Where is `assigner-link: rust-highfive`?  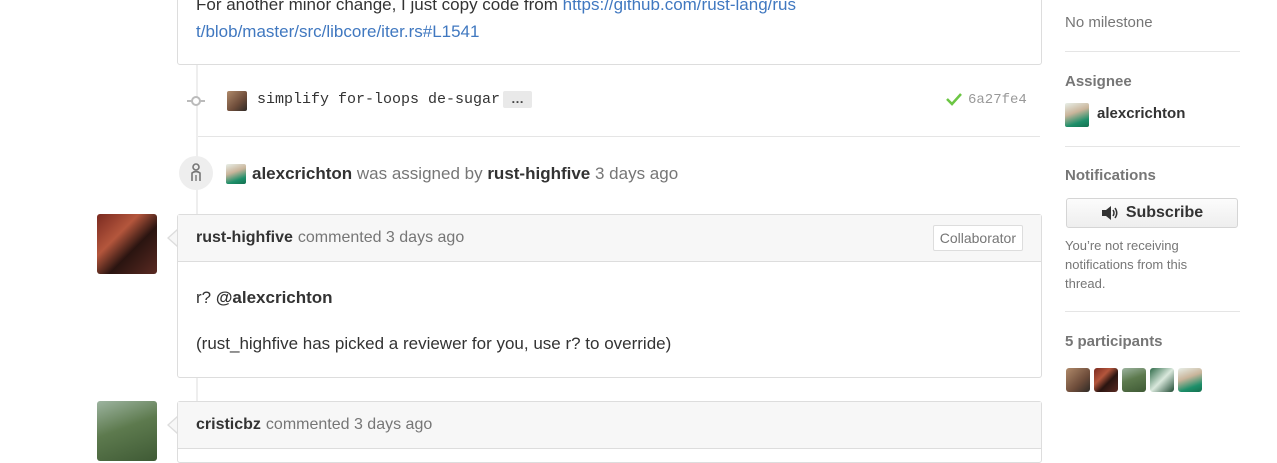 assigner-link: rust-highfive is located at coordinates (538, 173).